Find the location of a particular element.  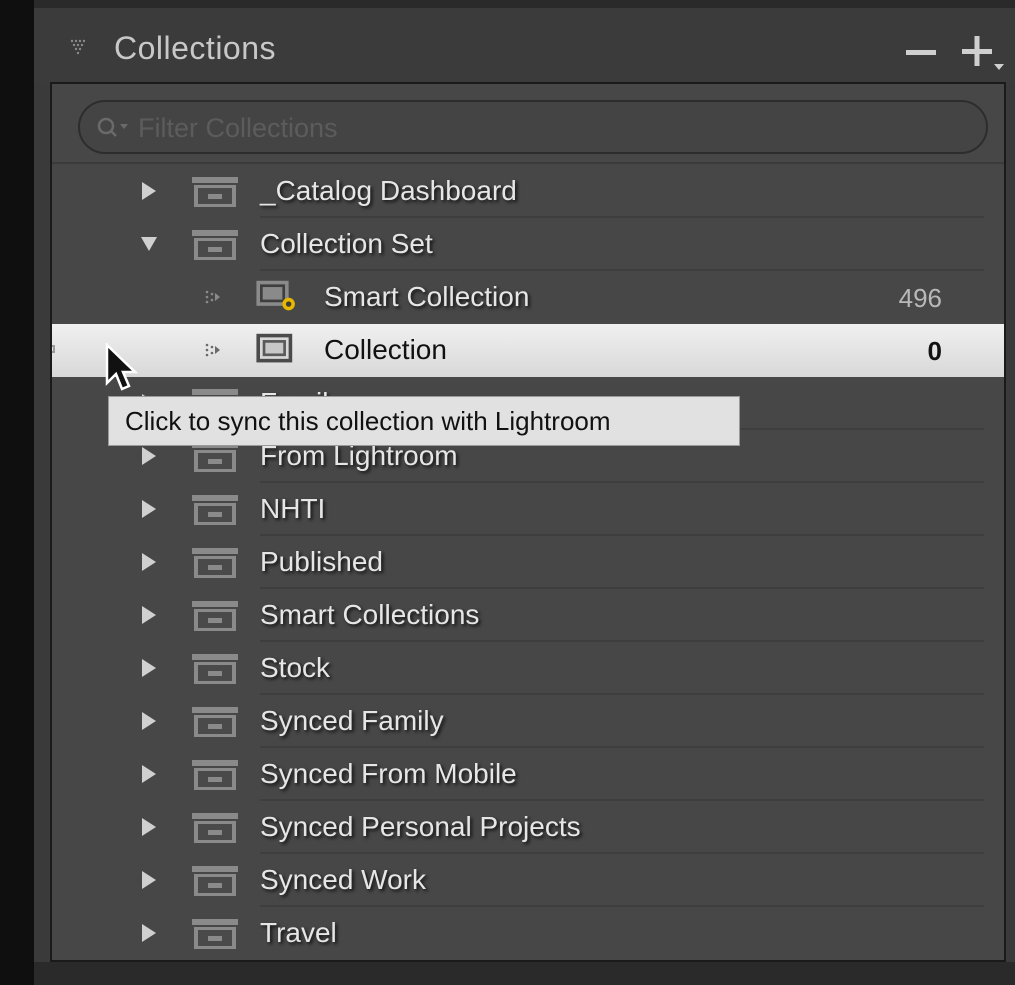

filter-field is located at coordinates (533, 127).